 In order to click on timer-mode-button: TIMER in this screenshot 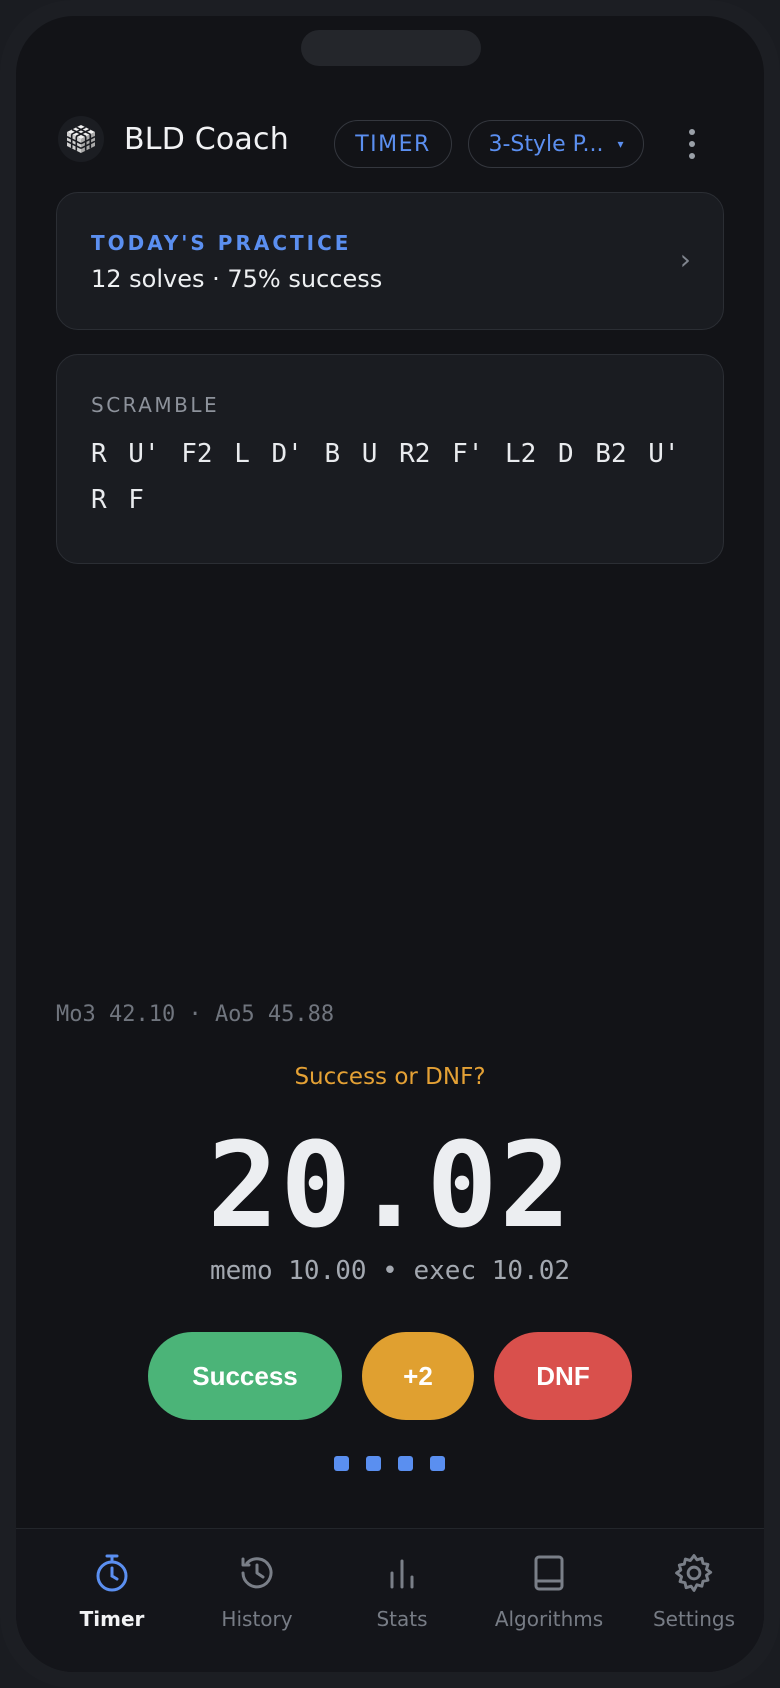, I will do `click(393, 144)`.